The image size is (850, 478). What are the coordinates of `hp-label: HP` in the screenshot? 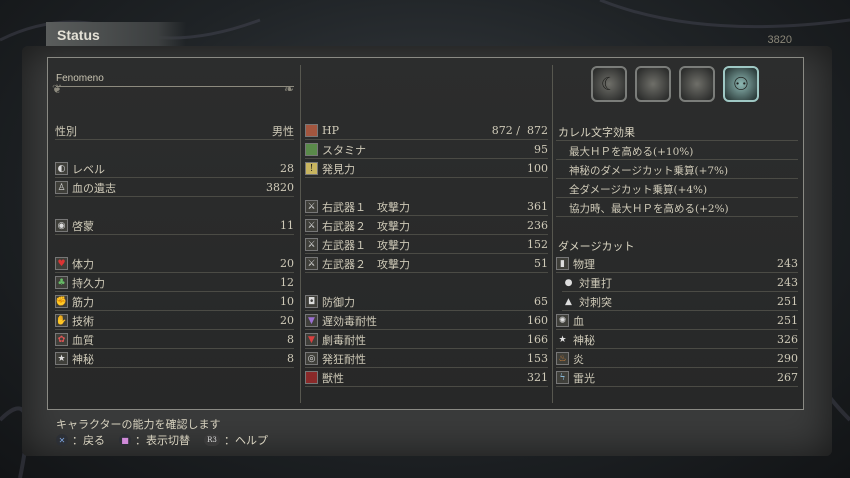 It's located at (330, 130).